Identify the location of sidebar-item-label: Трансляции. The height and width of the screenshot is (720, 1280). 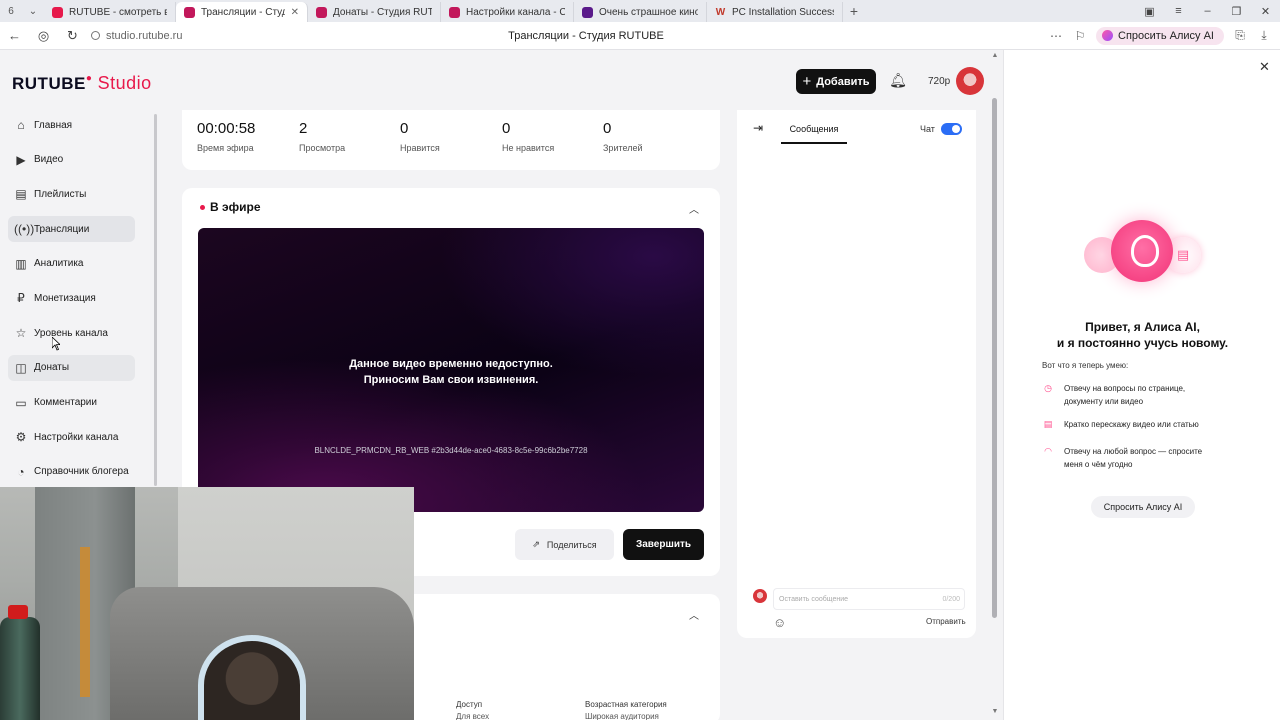
(62, 229).